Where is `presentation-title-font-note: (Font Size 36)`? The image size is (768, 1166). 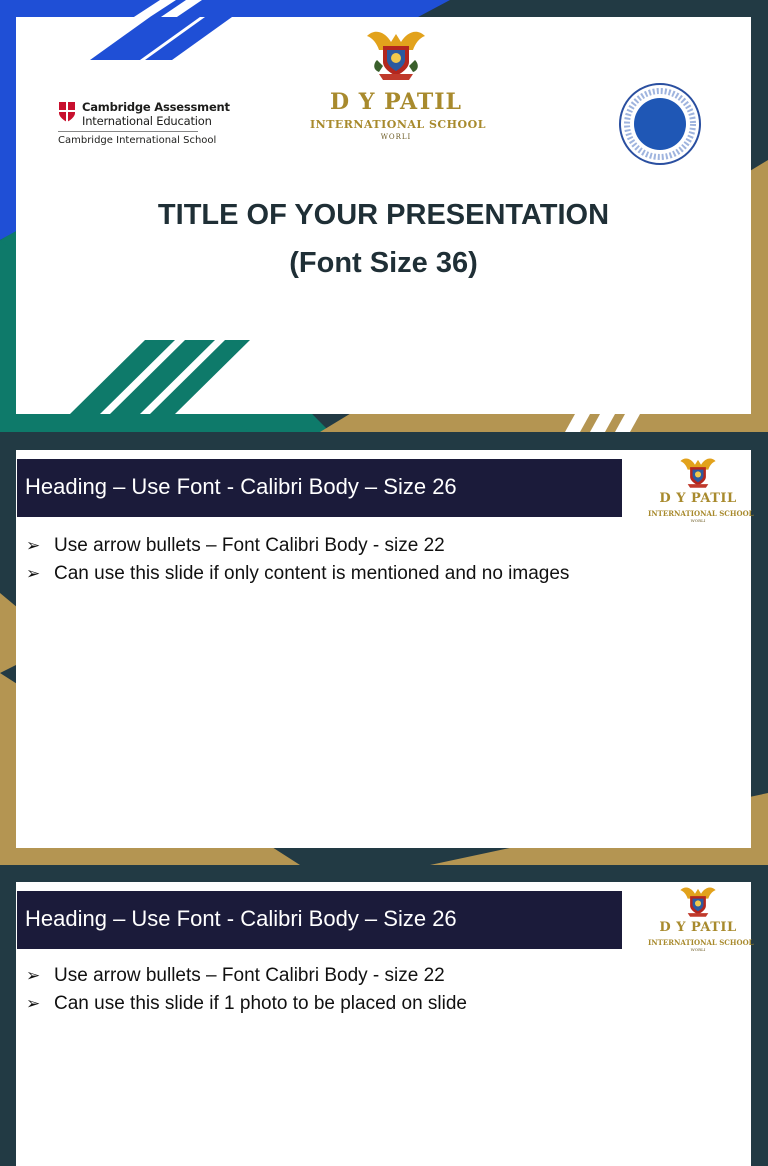
presentation-title-font-note: (Font Size 36) is located at coordinates (383, 263).